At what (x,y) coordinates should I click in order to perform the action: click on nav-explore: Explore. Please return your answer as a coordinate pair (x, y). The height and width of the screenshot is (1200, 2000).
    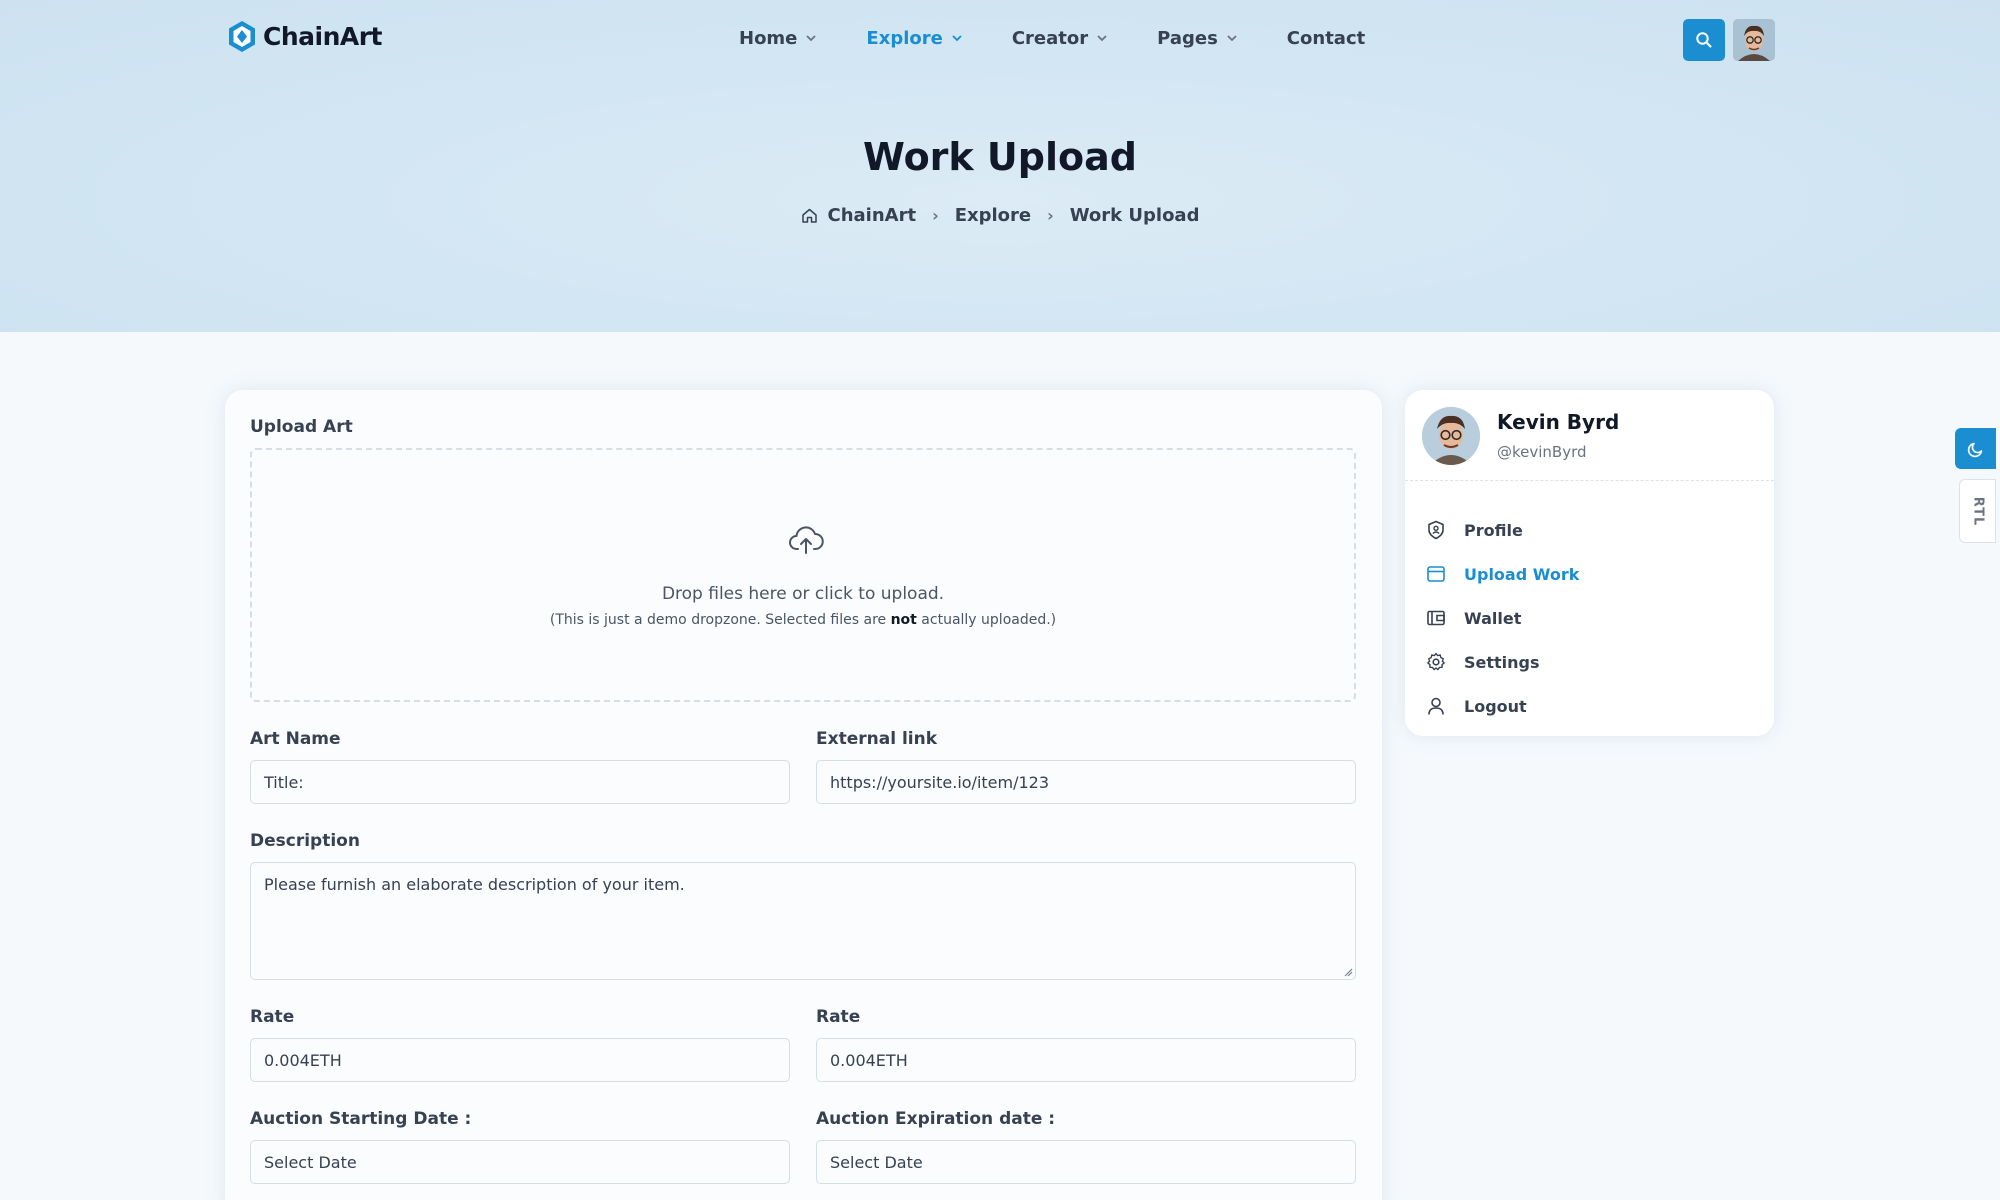
    Looking at the image, I should click on (914, 38).